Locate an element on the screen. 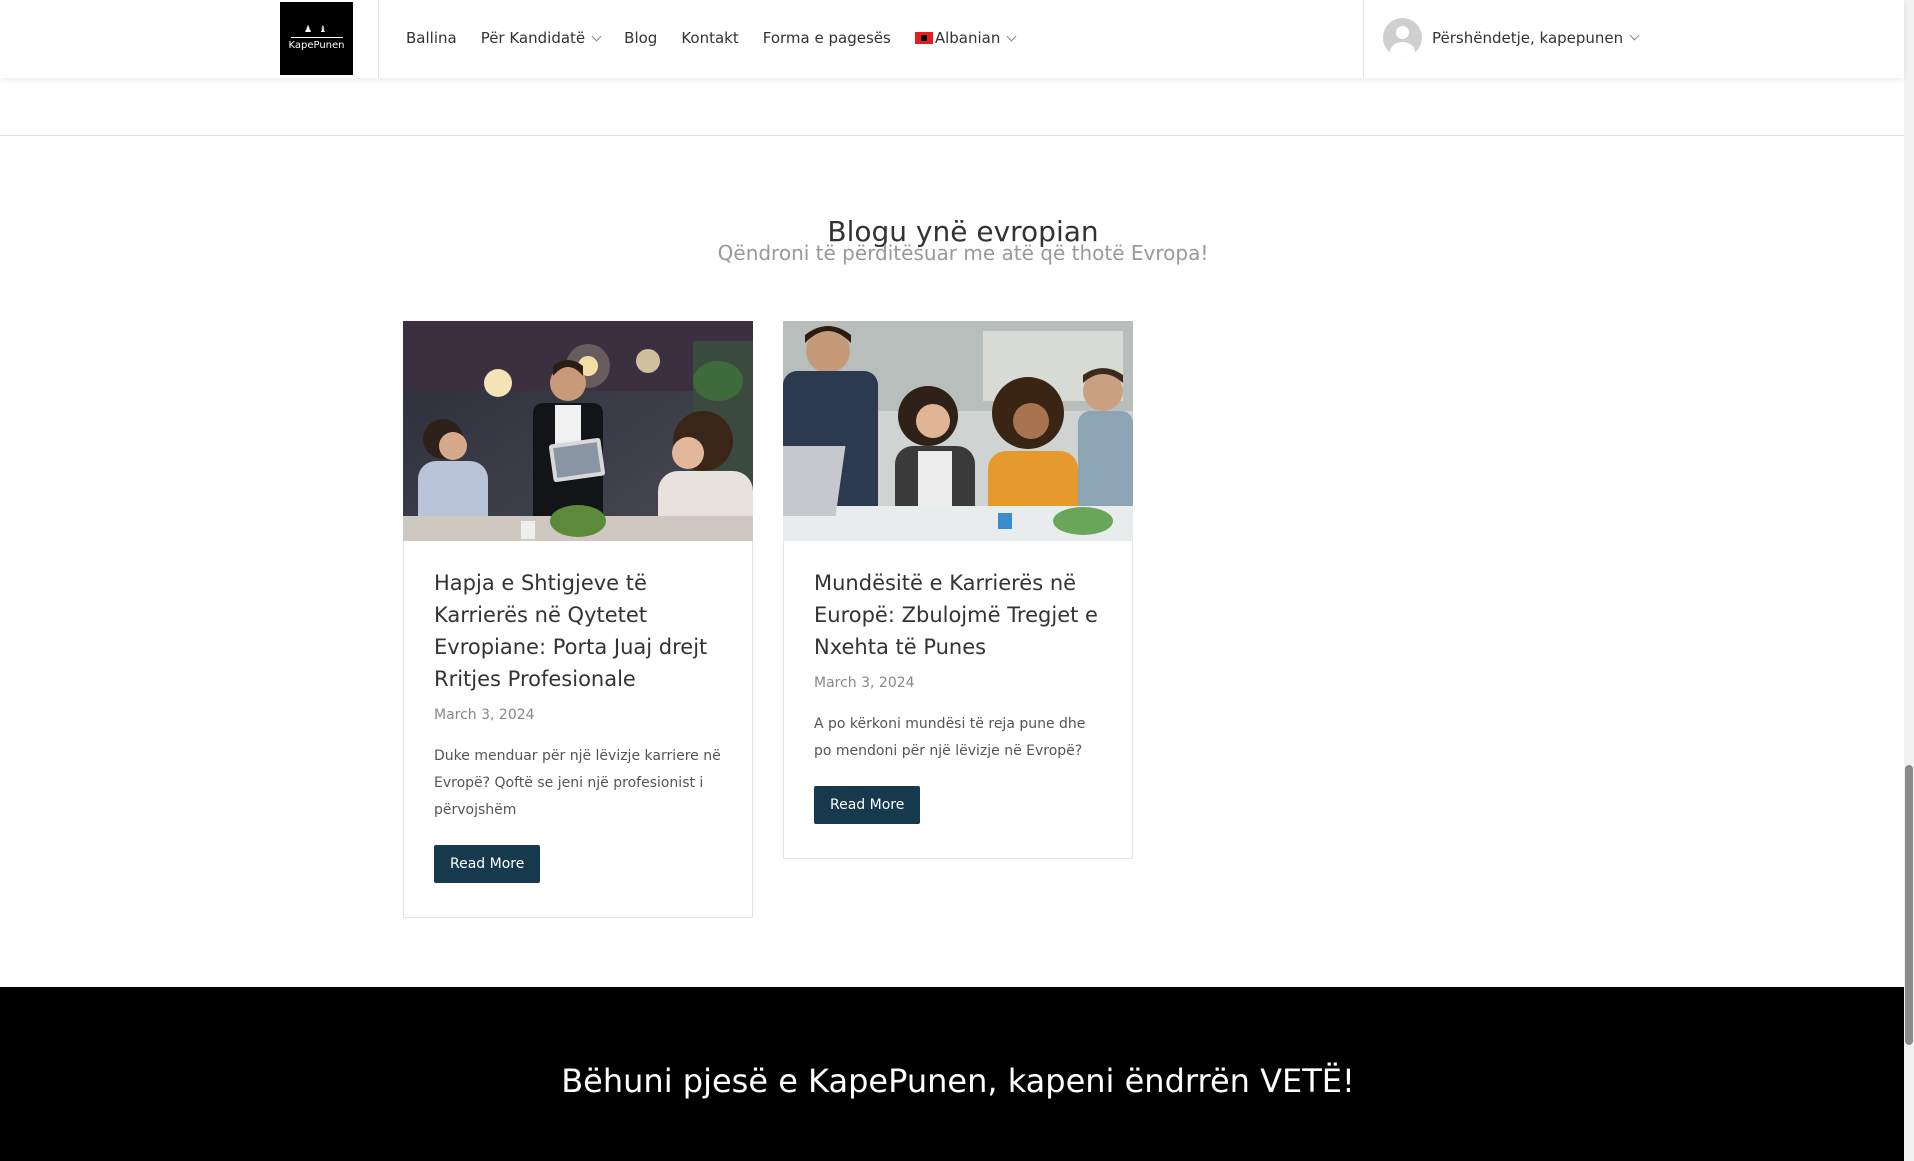  nav-item-ballina: Ballina is located at coordinates (431, 38).